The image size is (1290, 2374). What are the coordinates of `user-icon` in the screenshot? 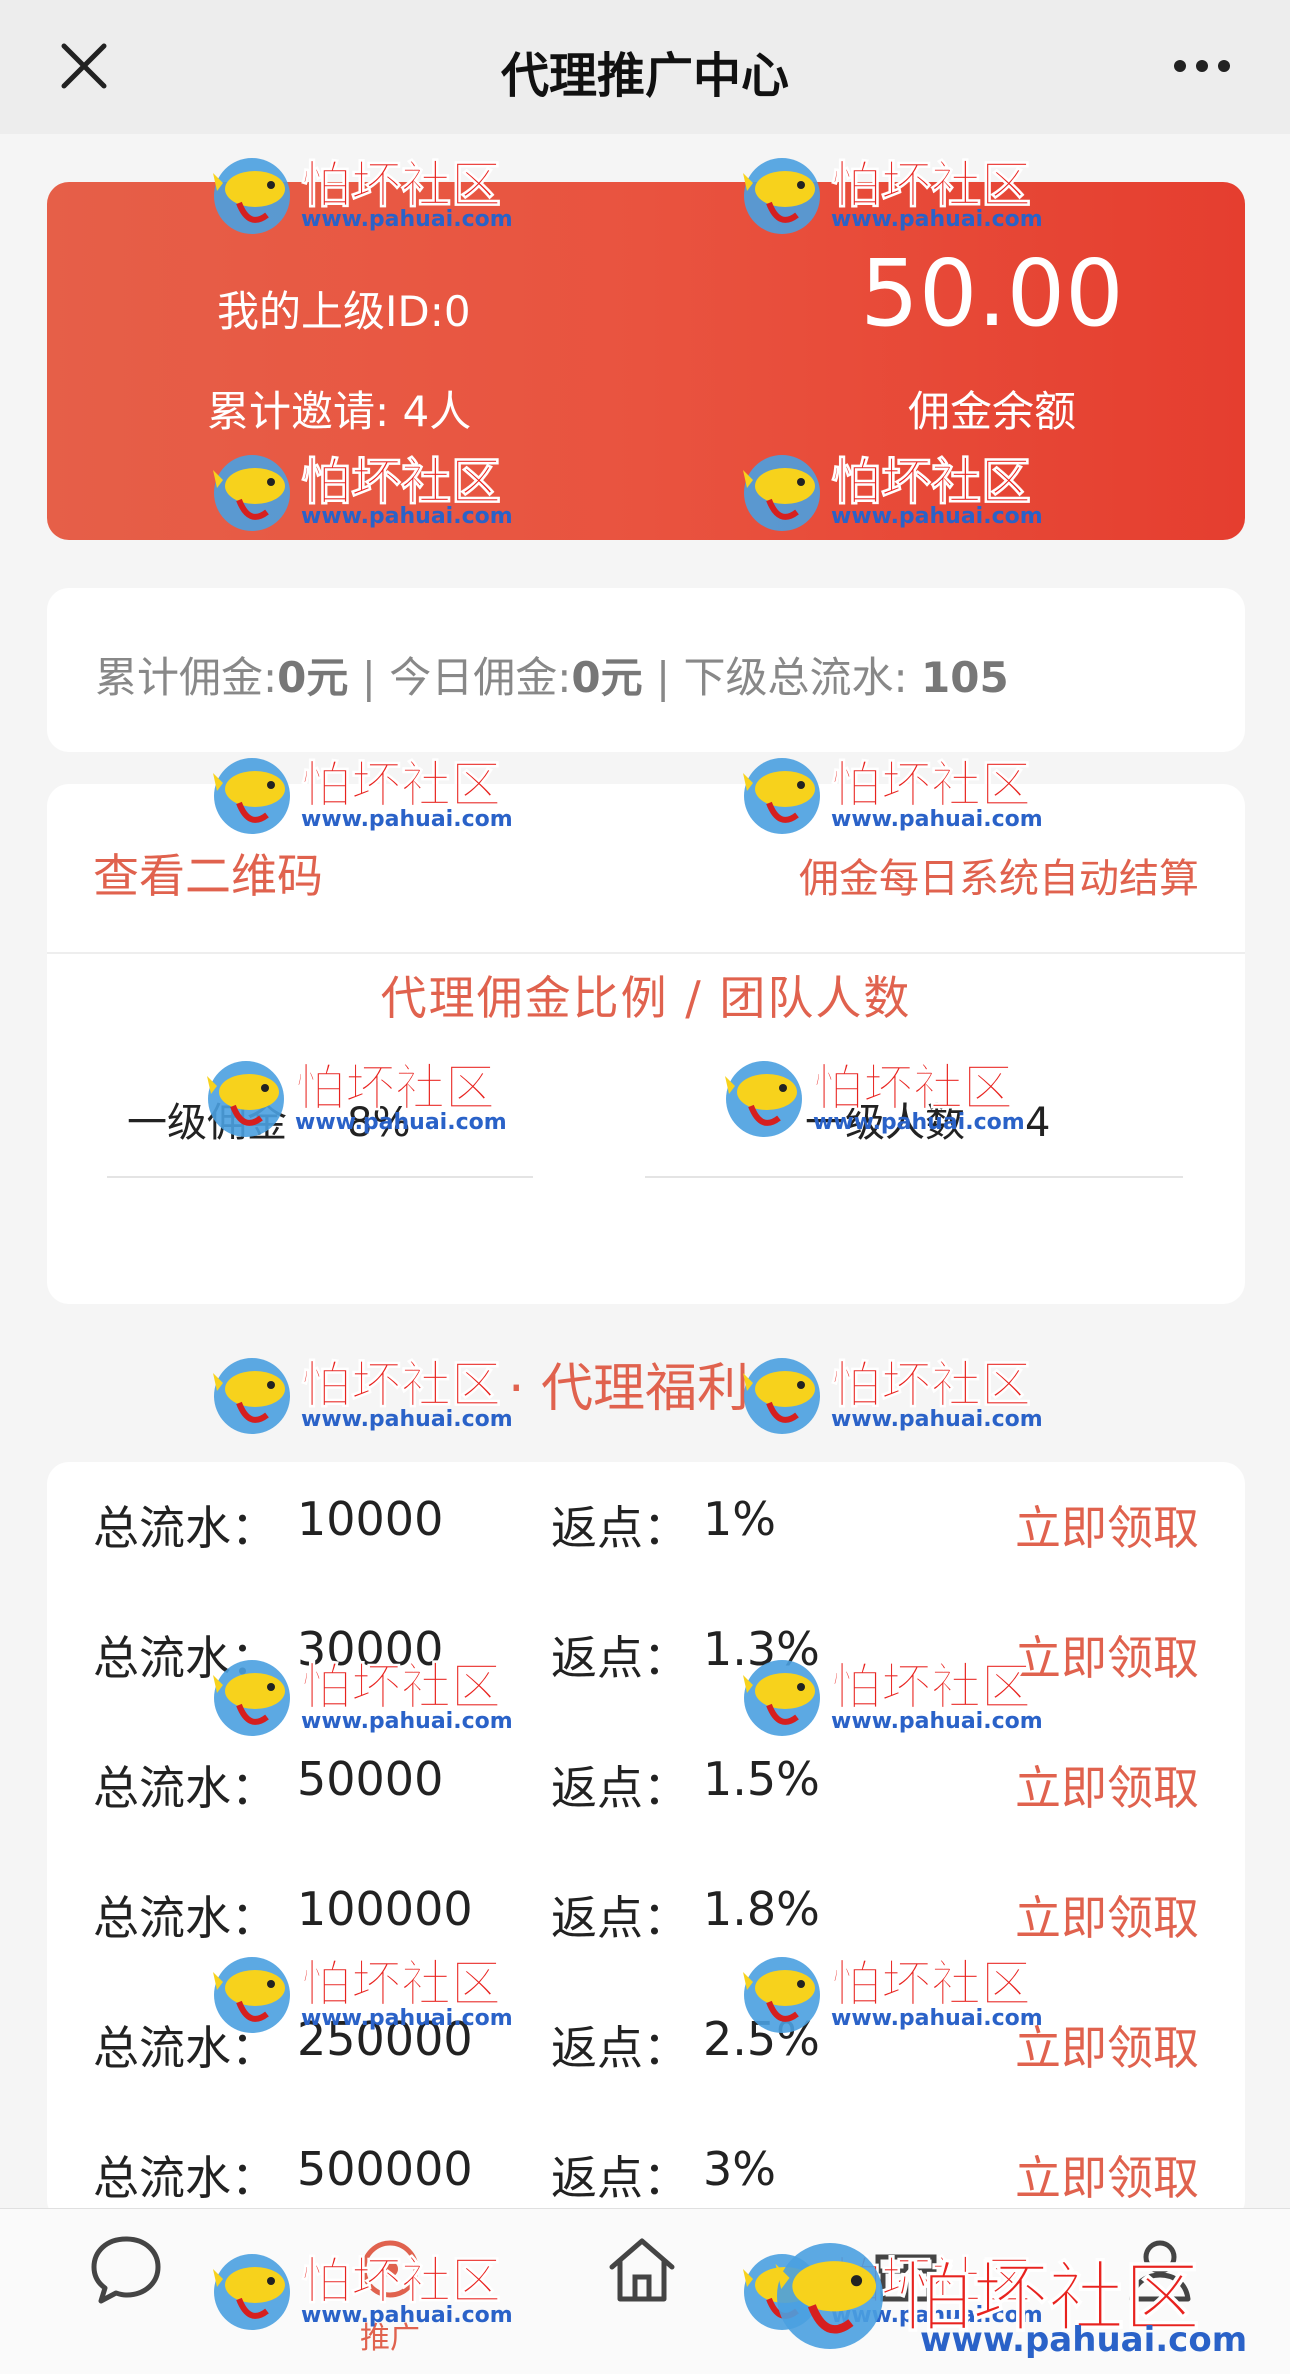 It's located at (1160, 2271).